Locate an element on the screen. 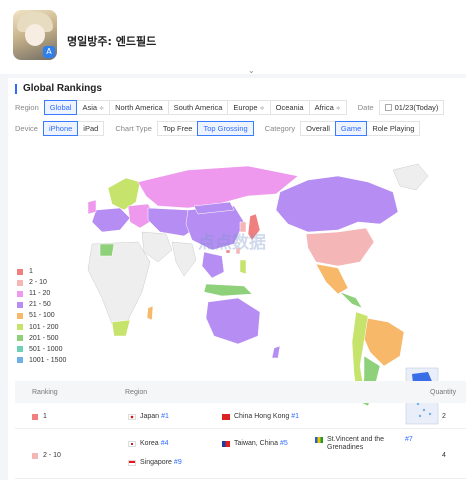 This screenshot has height=480, width=466. app-icon: A is located at coordinates (35, 35).